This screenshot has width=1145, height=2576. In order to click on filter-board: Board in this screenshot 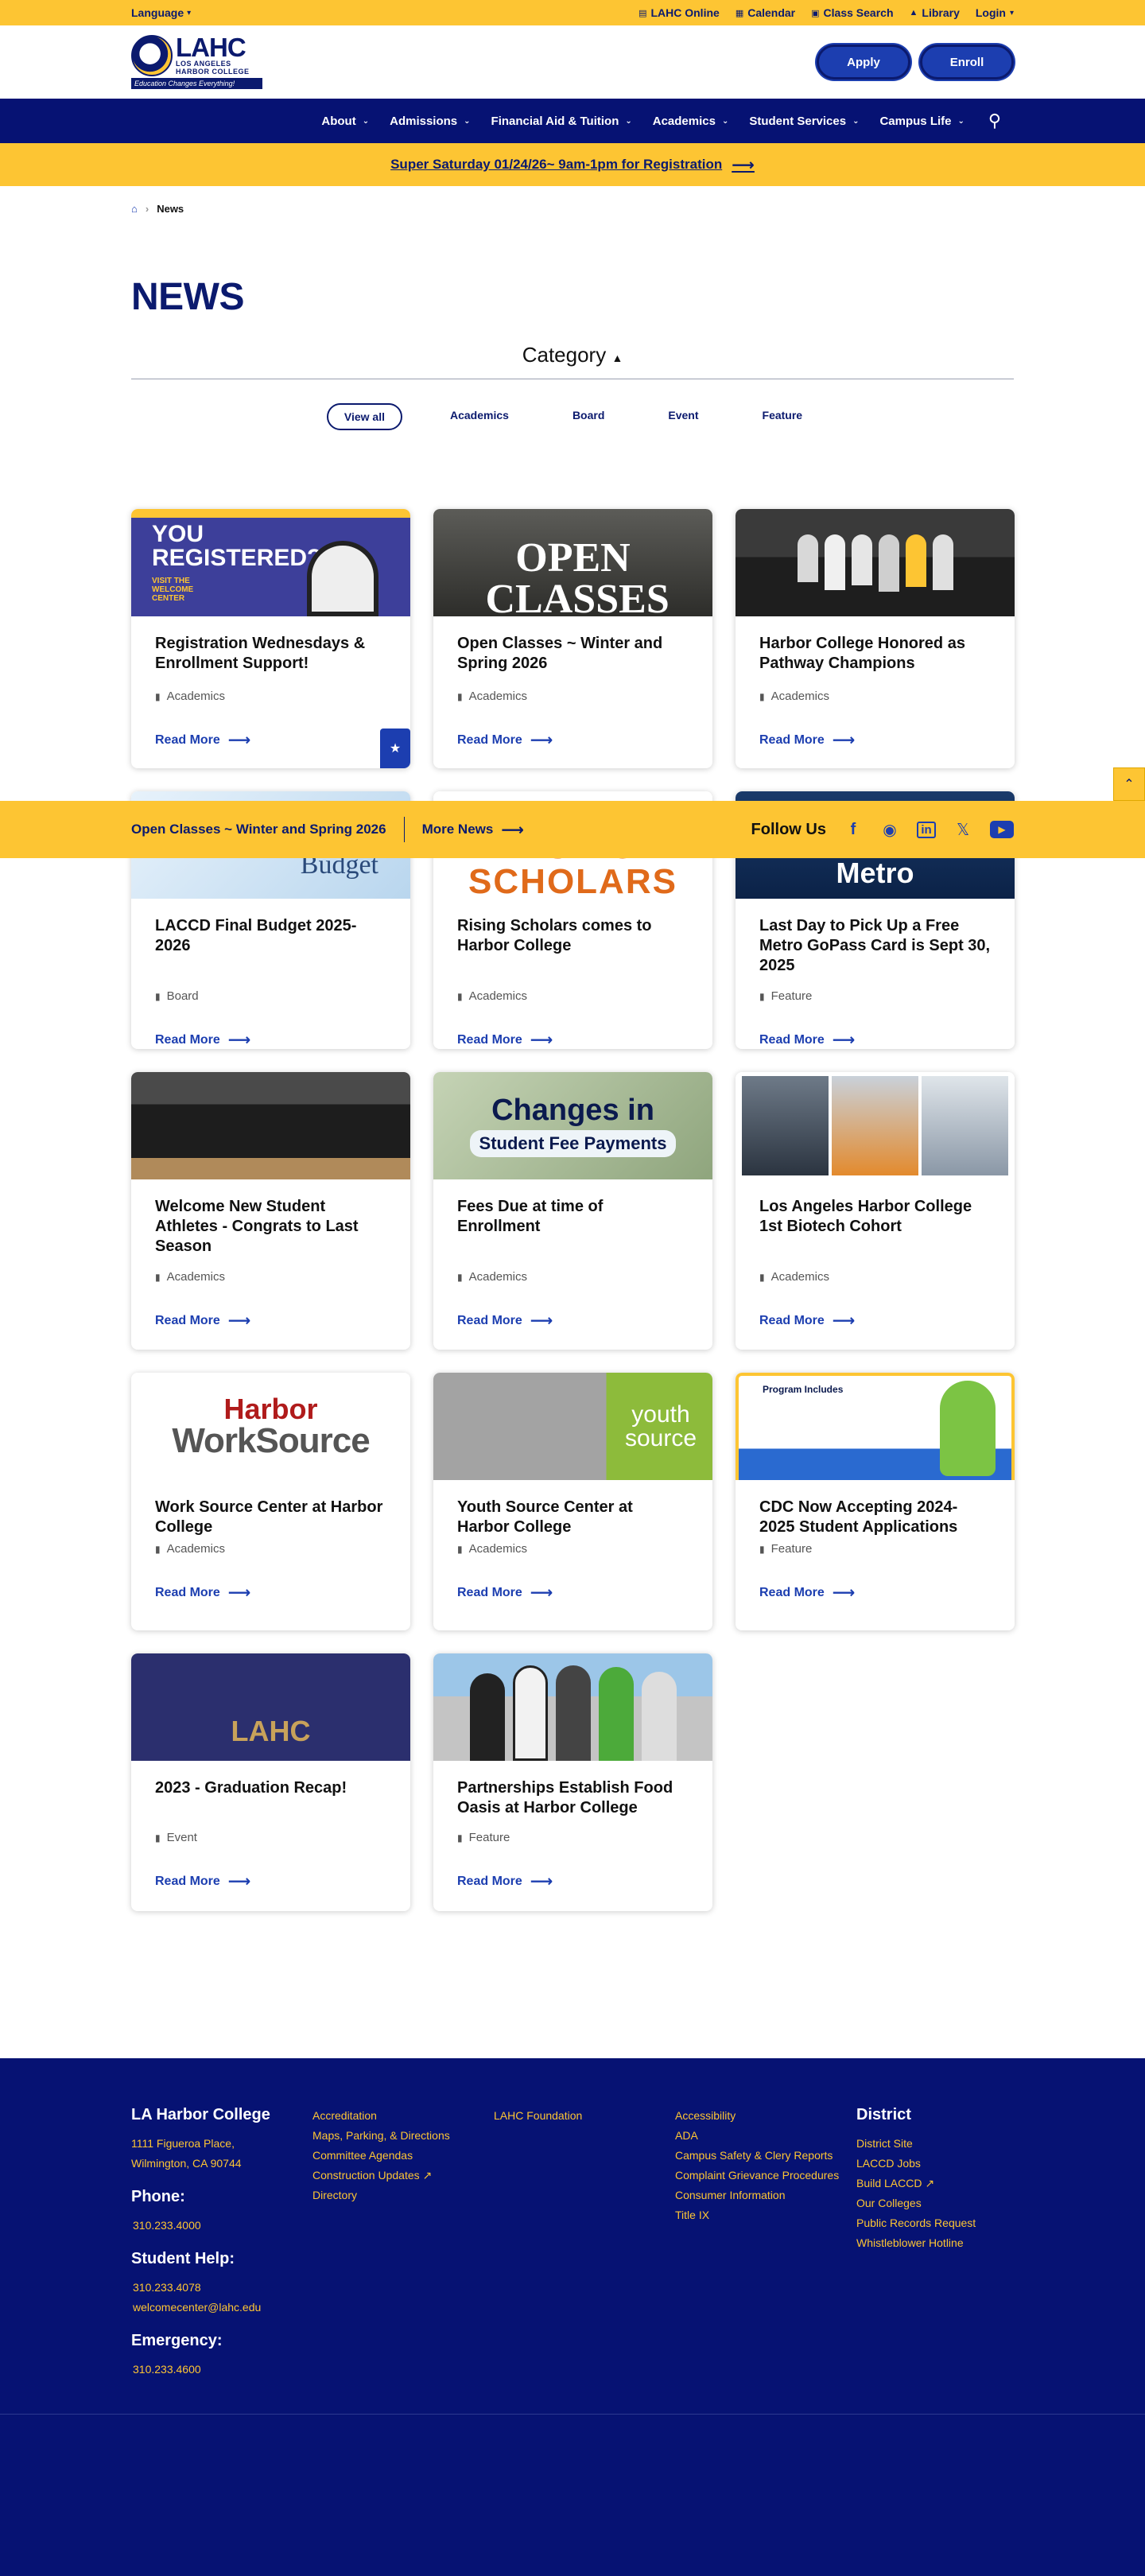, I will do `click(588, 416)`.